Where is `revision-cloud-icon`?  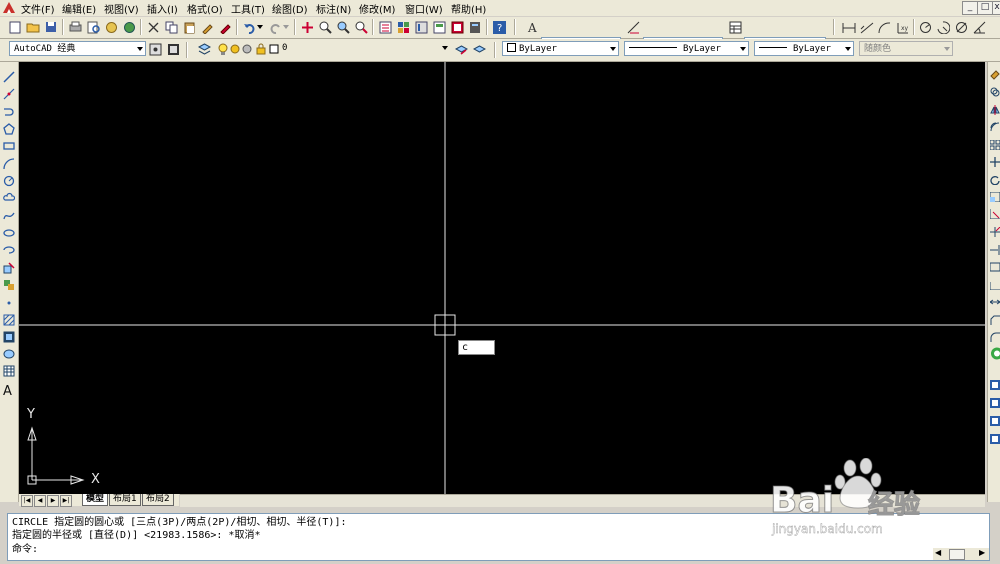
revision-cloud-icon is located at coordinates (9, 198).